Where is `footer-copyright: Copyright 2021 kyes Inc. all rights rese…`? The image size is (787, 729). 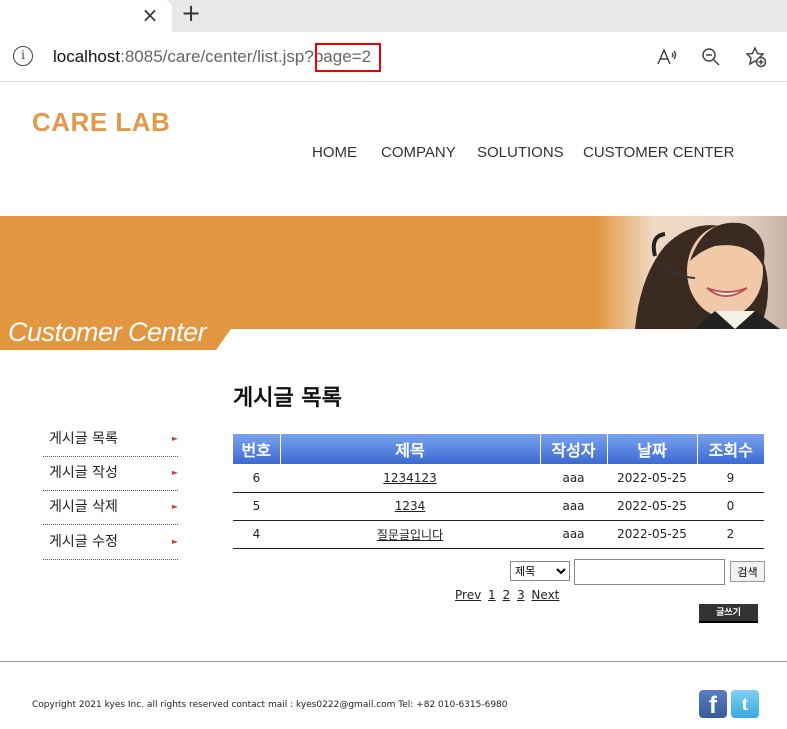 footer-copyright: Copyright 2021 kyes Inc. all rights rese… is located at coordinates (270, 705).